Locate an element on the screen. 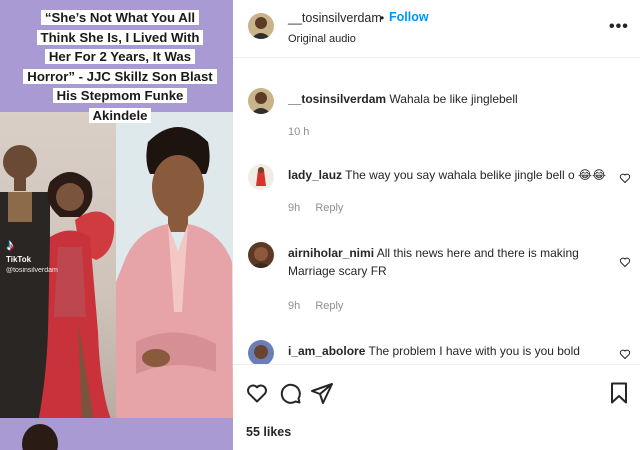  headline-line-5: His Stepmom Funke is located at coordinates (120, 95).